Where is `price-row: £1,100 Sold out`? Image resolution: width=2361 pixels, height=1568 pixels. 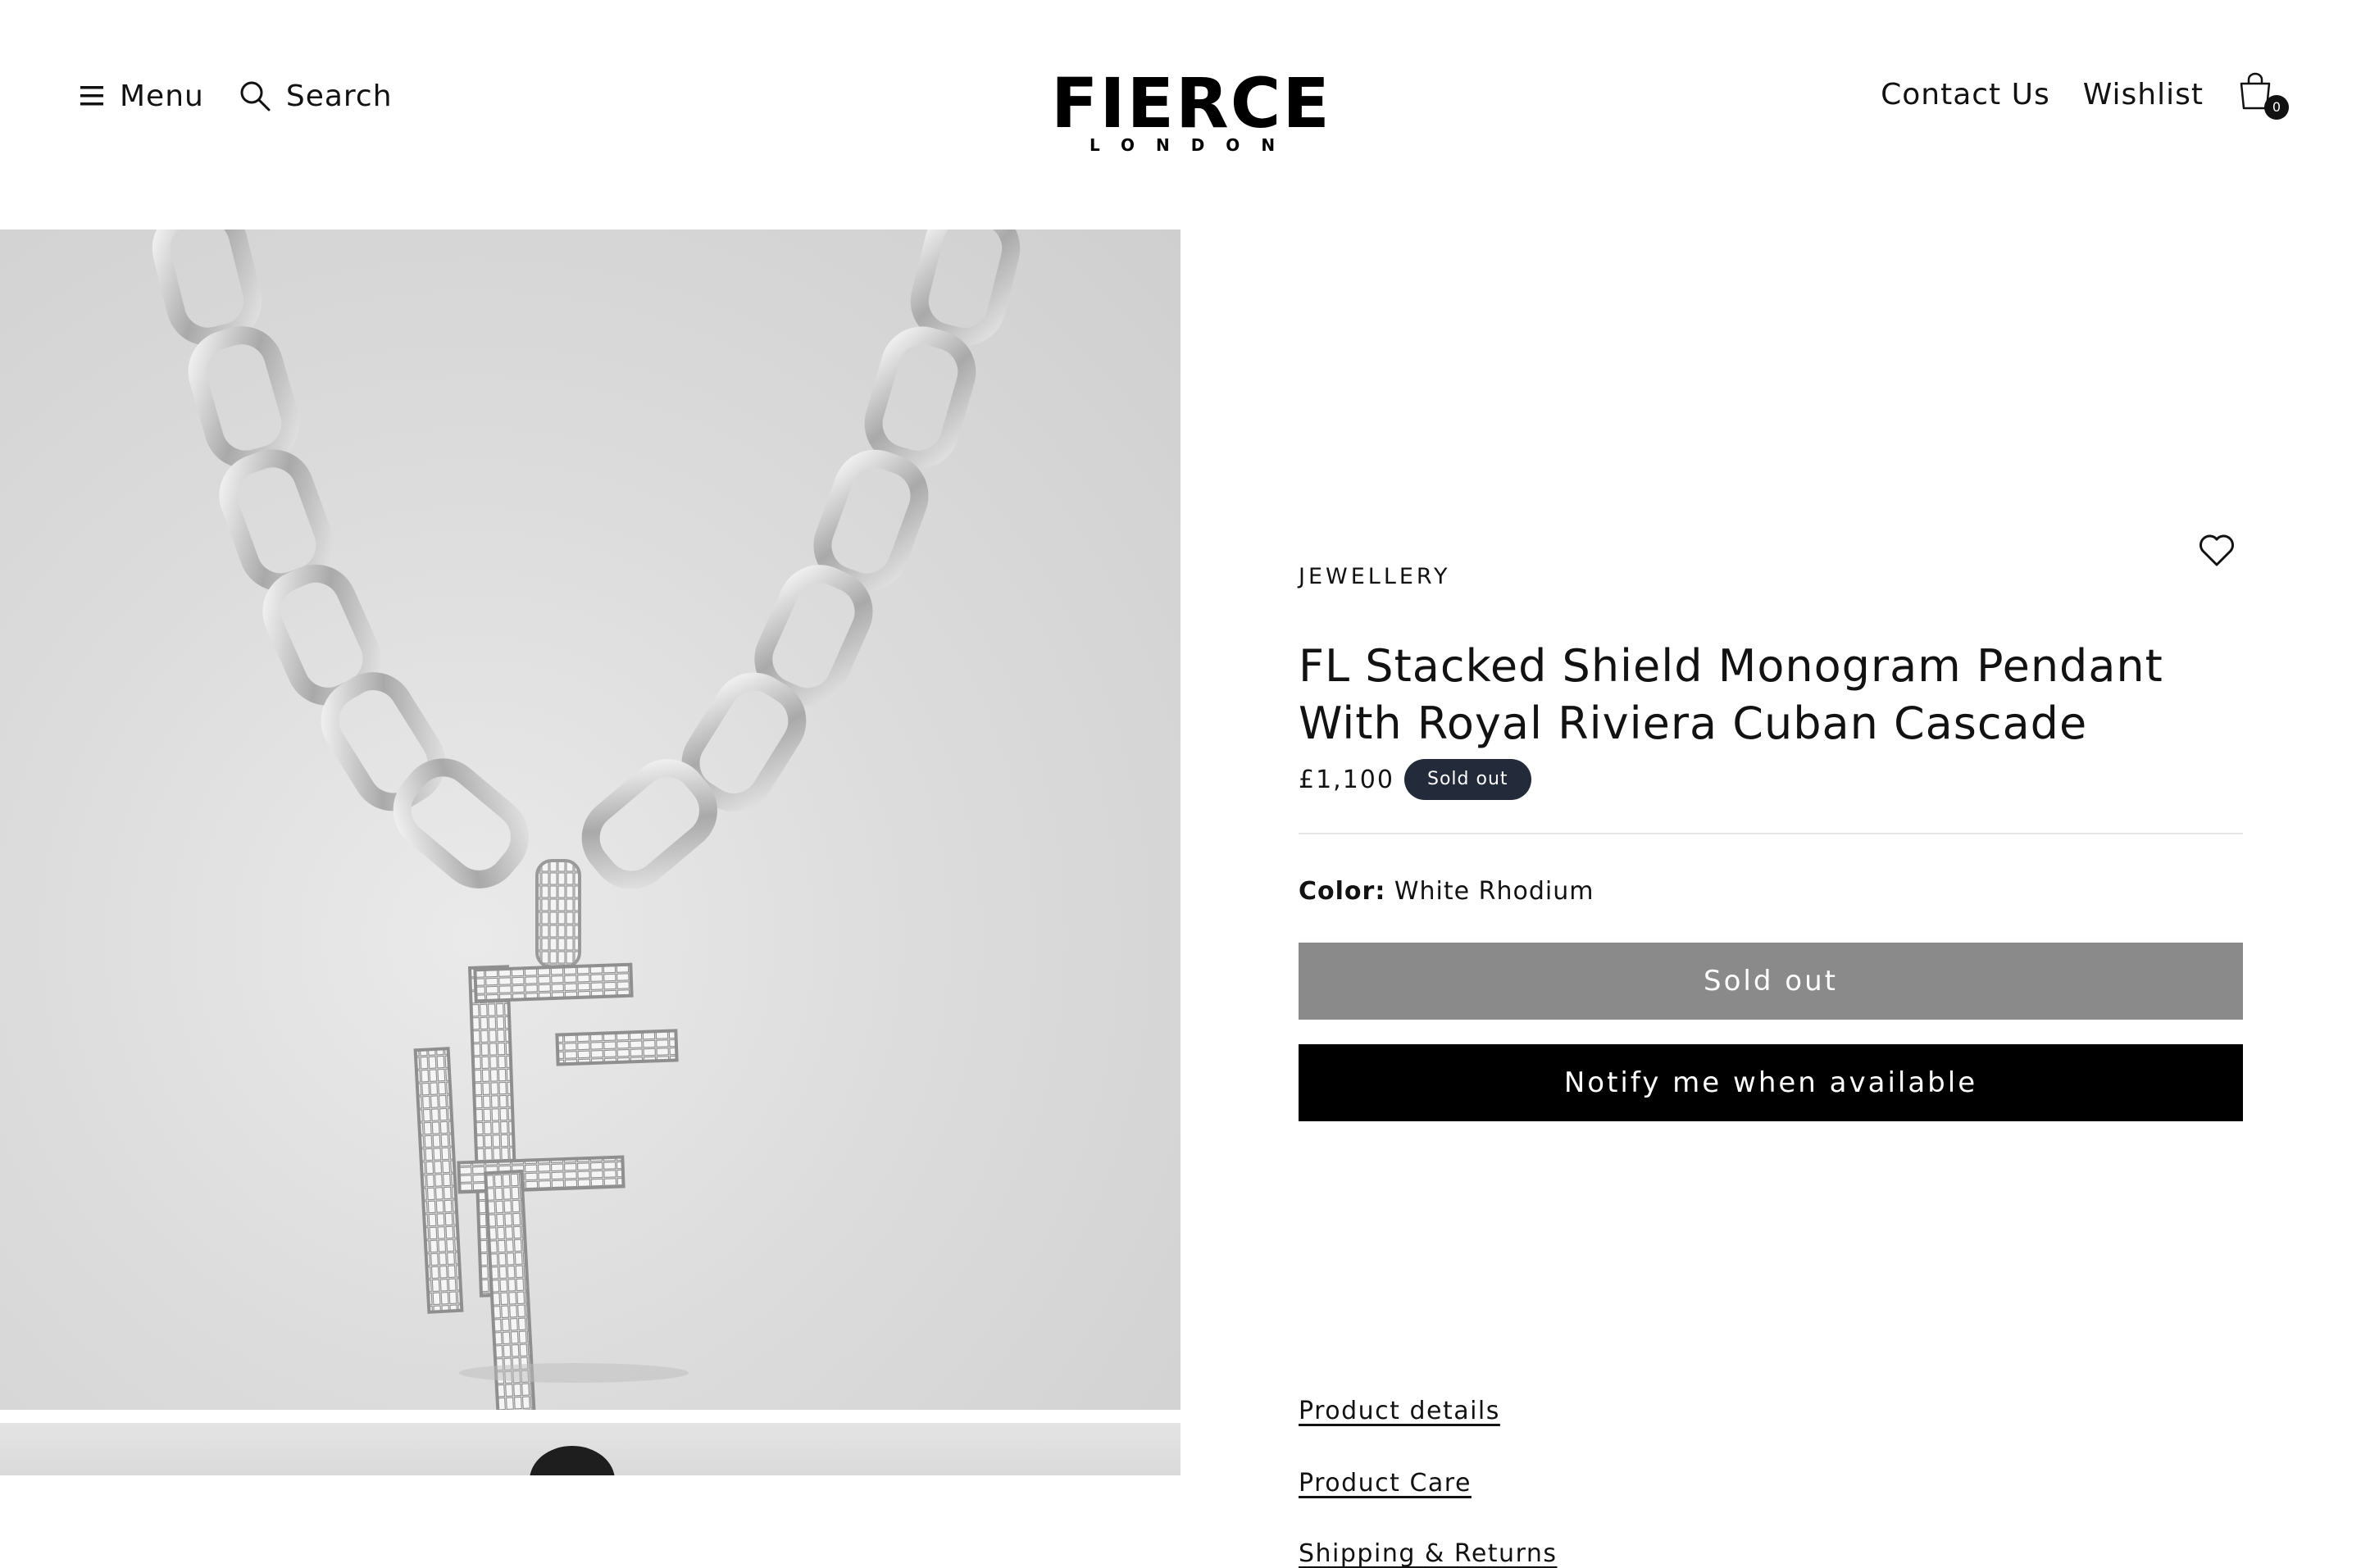 price-row: £1,100 Sold out is located at coordinates (1415, 779).